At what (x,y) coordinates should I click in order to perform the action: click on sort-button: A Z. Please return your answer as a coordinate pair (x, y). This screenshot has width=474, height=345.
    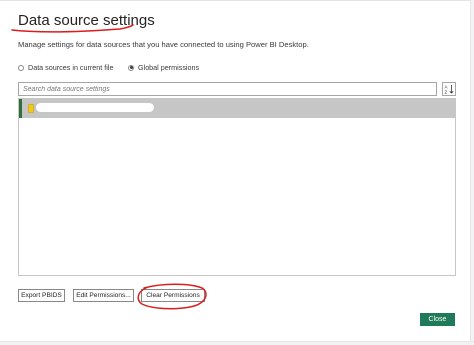
    Looking at the image, I should click on (449, 89).